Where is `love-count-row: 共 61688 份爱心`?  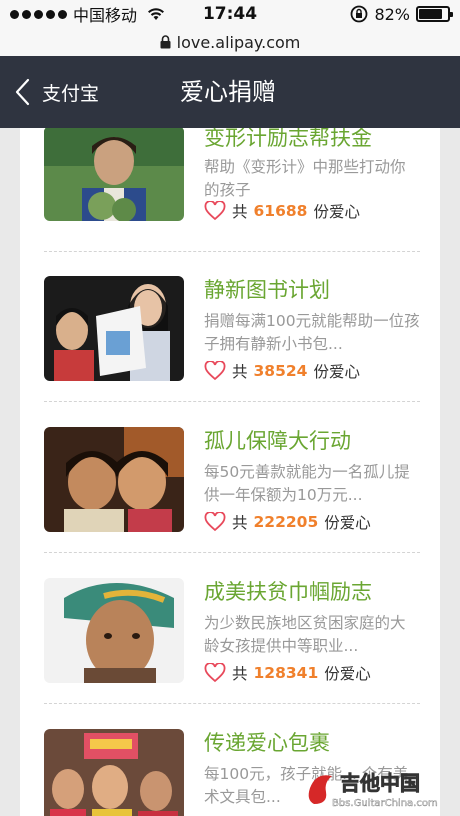
love-count-row: 共 61688 份爱心 is located at coordinates (282, 211).